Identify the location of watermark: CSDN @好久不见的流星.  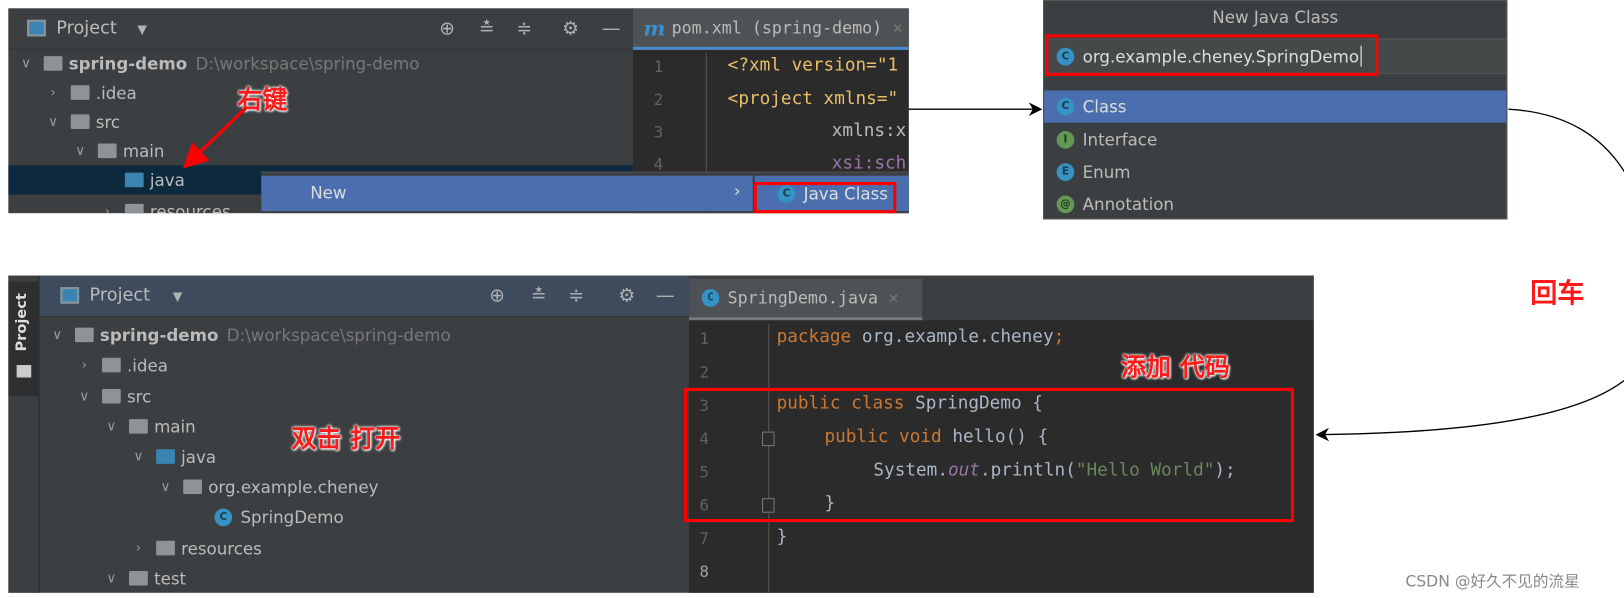
(1492, 581).